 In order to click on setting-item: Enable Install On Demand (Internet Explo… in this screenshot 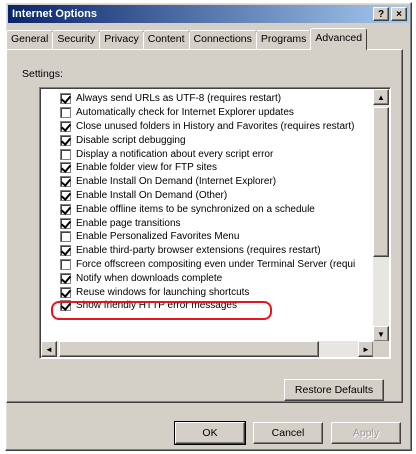, I will do `click(216, 182)`.